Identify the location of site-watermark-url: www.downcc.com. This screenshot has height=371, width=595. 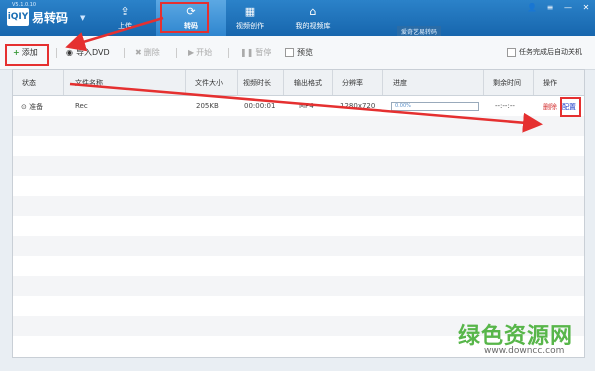
(524, 351).